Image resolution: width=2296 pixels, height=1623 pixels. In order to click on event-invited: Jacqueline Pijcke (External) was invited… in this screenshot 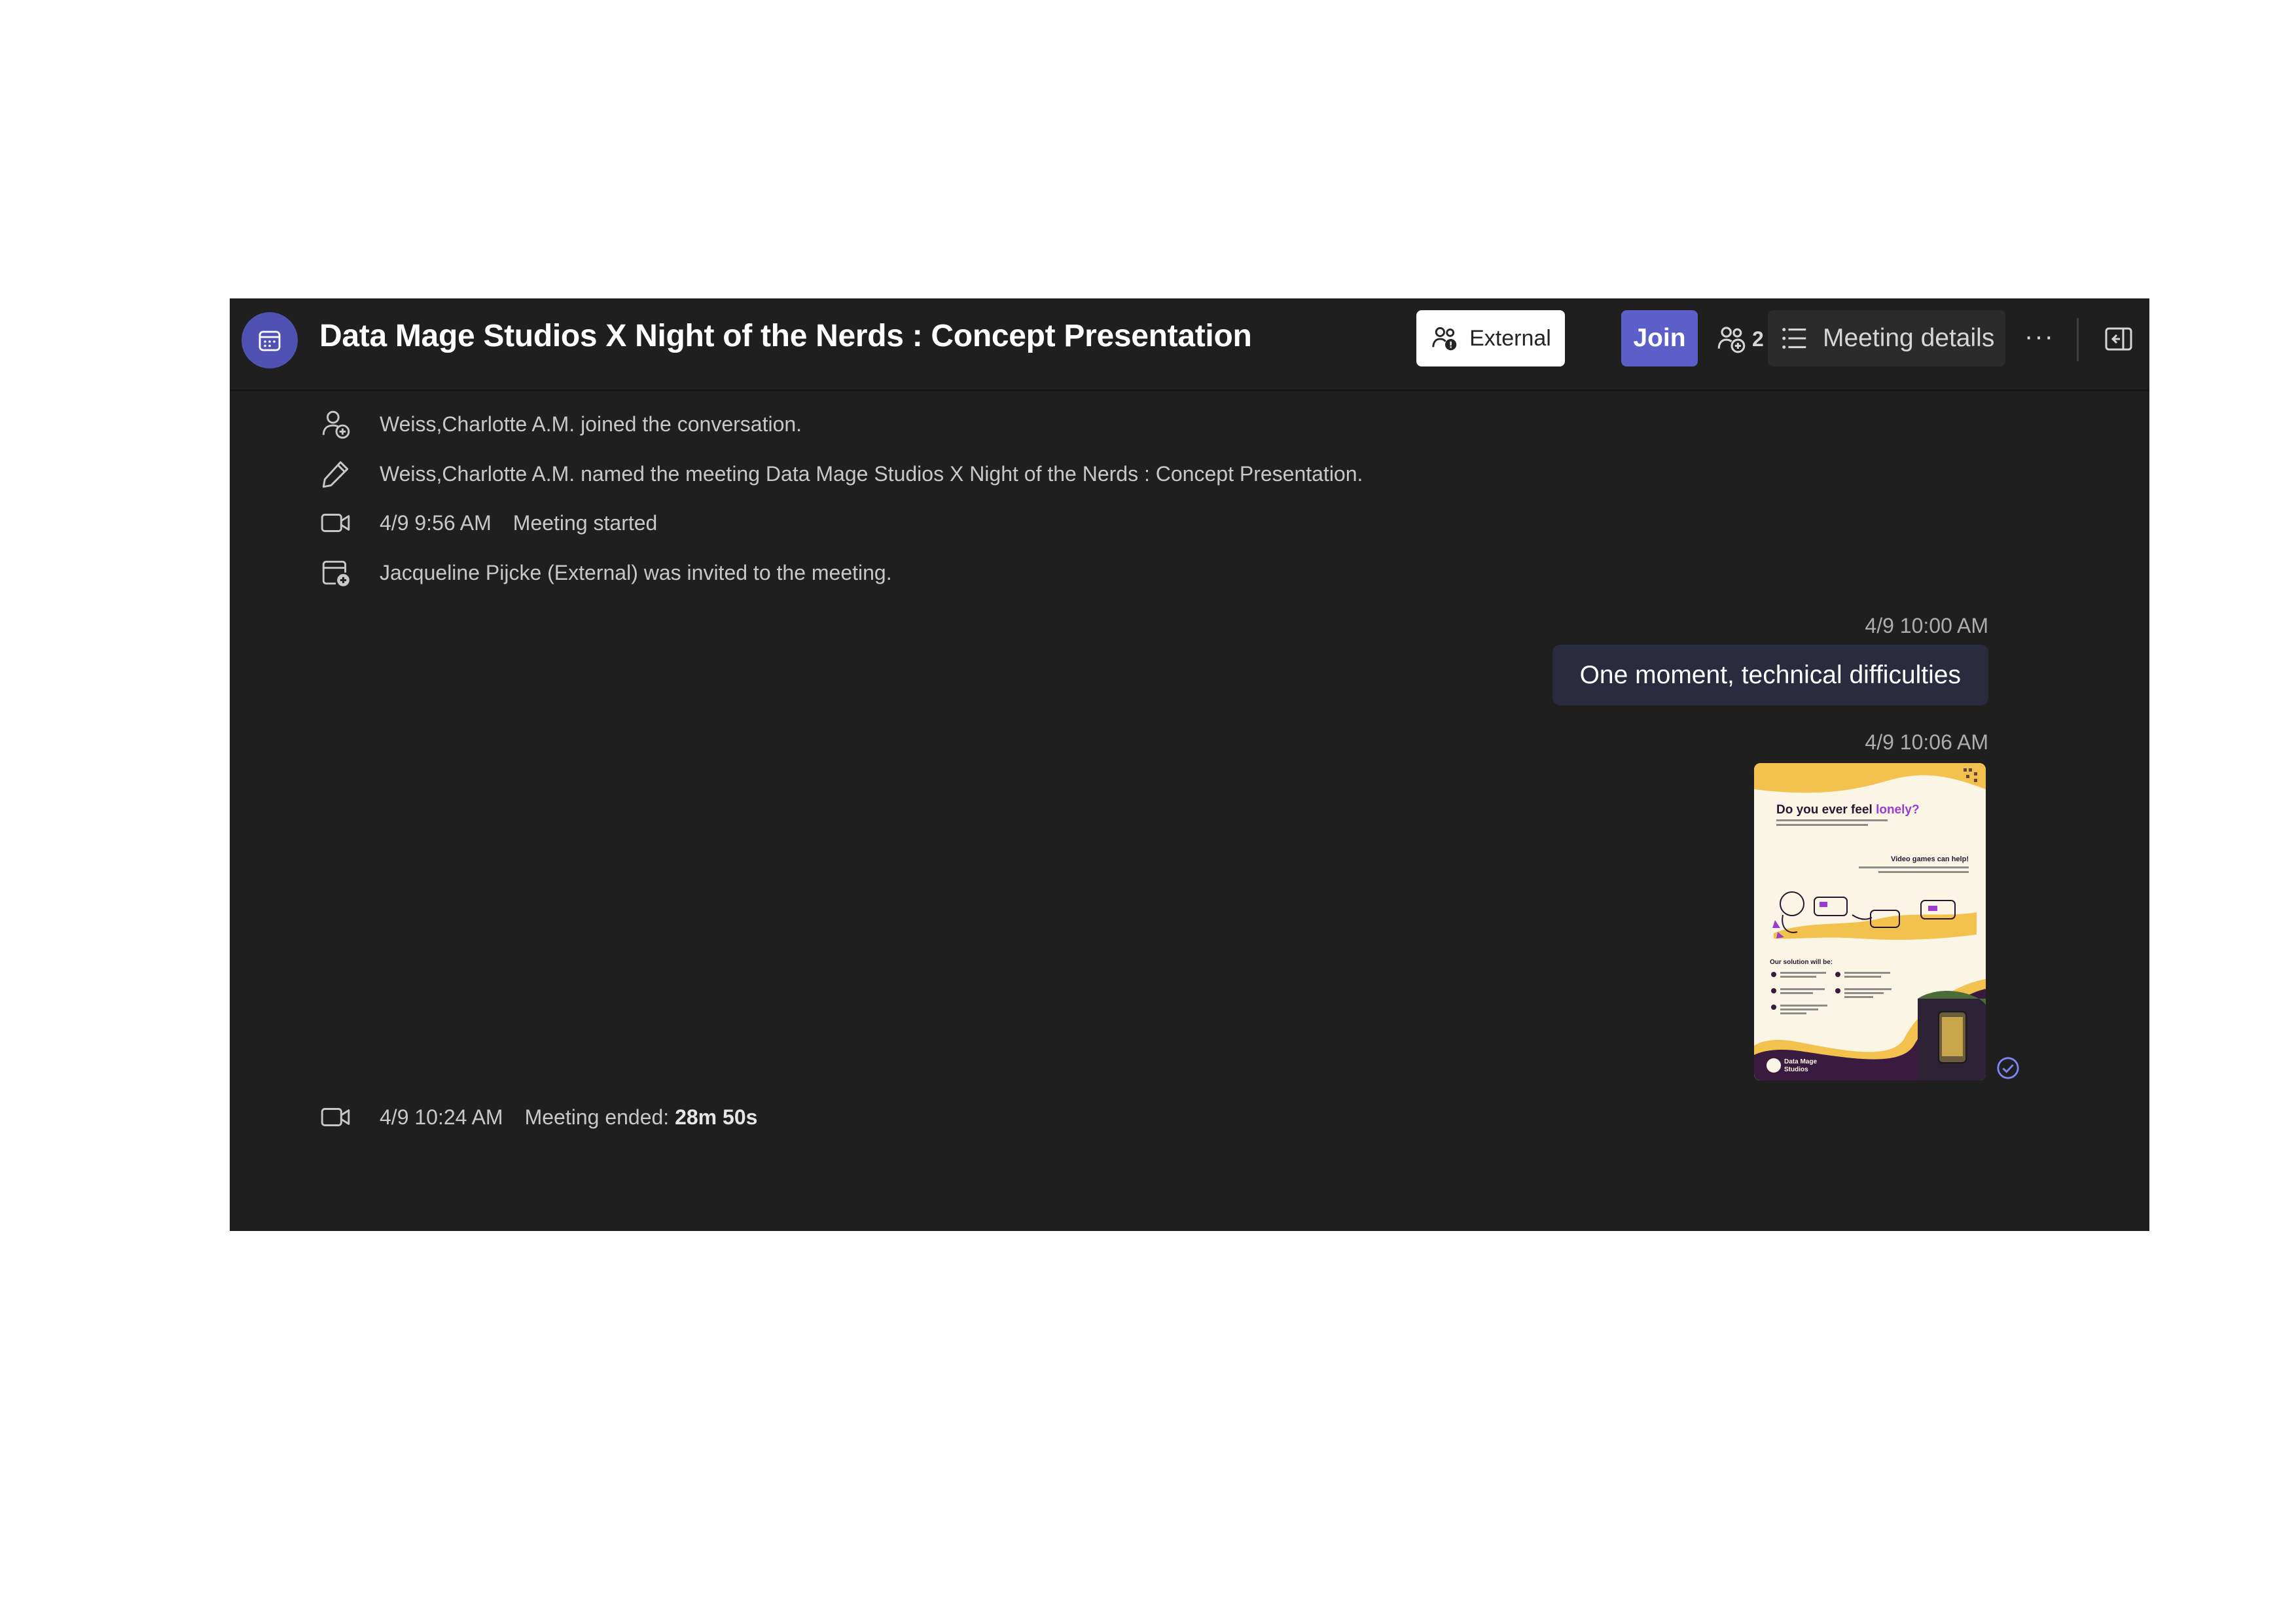, I will do `click(605, 572)`.